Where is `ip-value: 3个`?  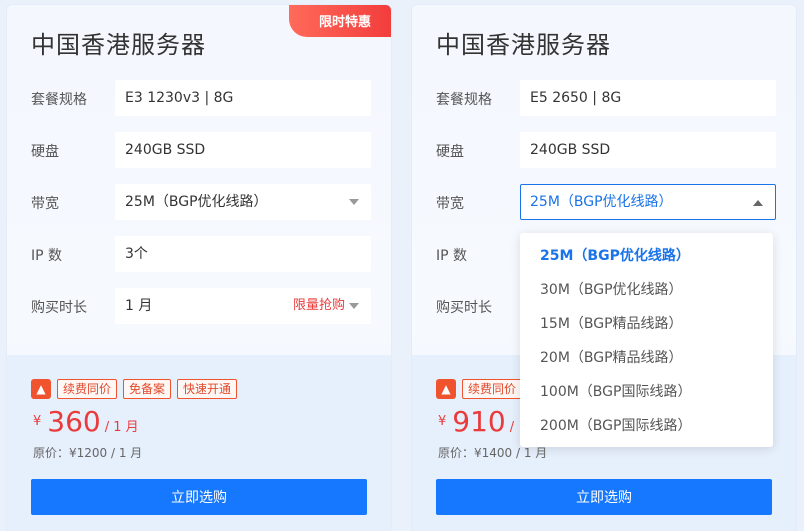
ip-value: 3个 is located at coordinates (243, 254).